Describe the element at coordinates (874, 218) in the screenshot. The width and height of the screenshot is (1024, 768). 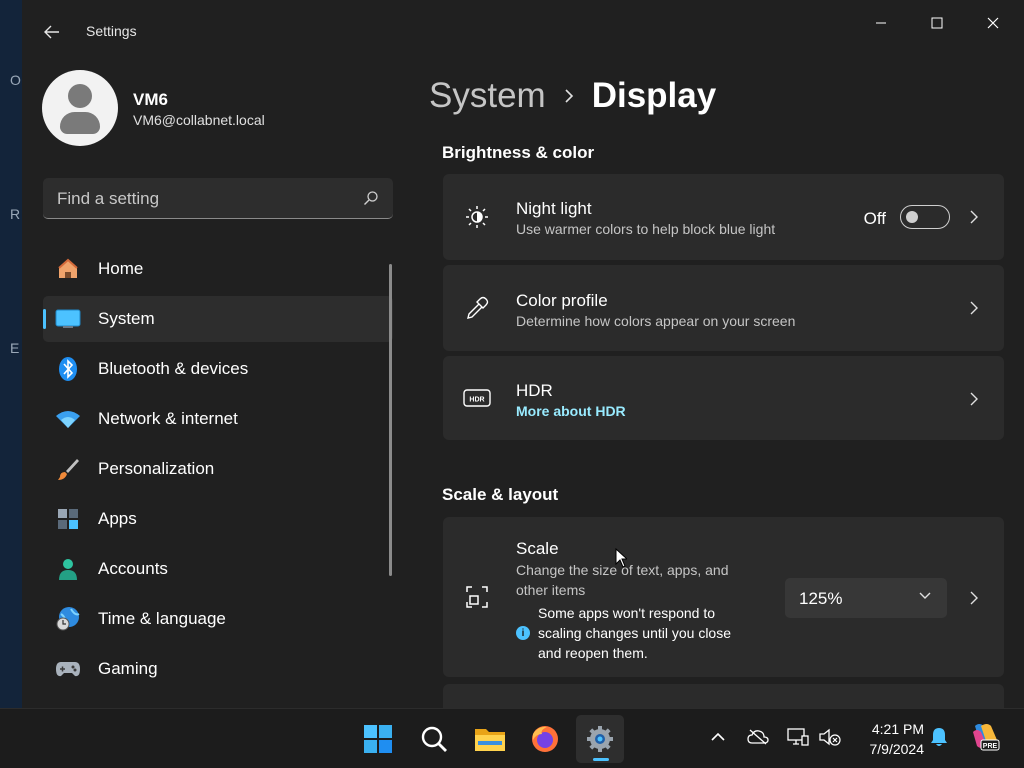
I see `night-light-state: Off` at that location.